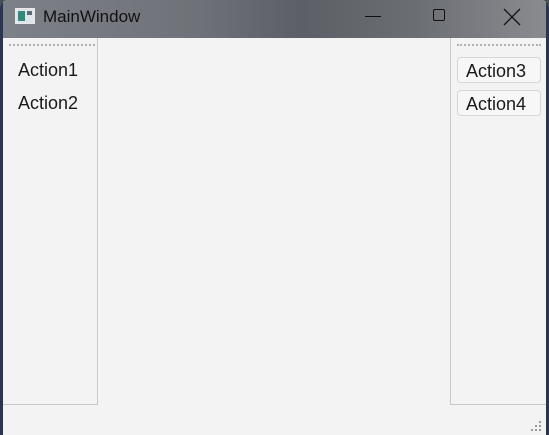 This screenshot has width=549, height=435. I want to click on window-border-left, so click(1, 217).